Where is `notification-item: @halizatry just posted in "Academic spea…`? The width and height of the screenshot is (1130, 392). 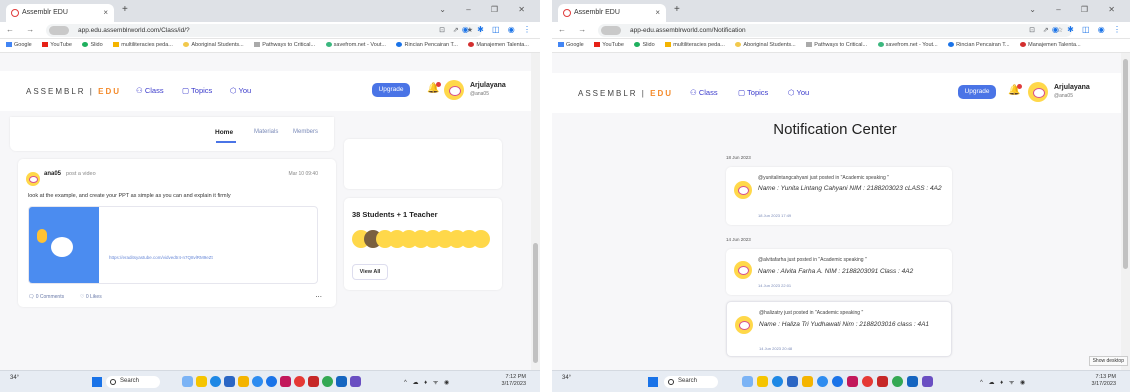
notification-item: @halizatry just posted in "Academic spea… is located at coordinates (839, 329).